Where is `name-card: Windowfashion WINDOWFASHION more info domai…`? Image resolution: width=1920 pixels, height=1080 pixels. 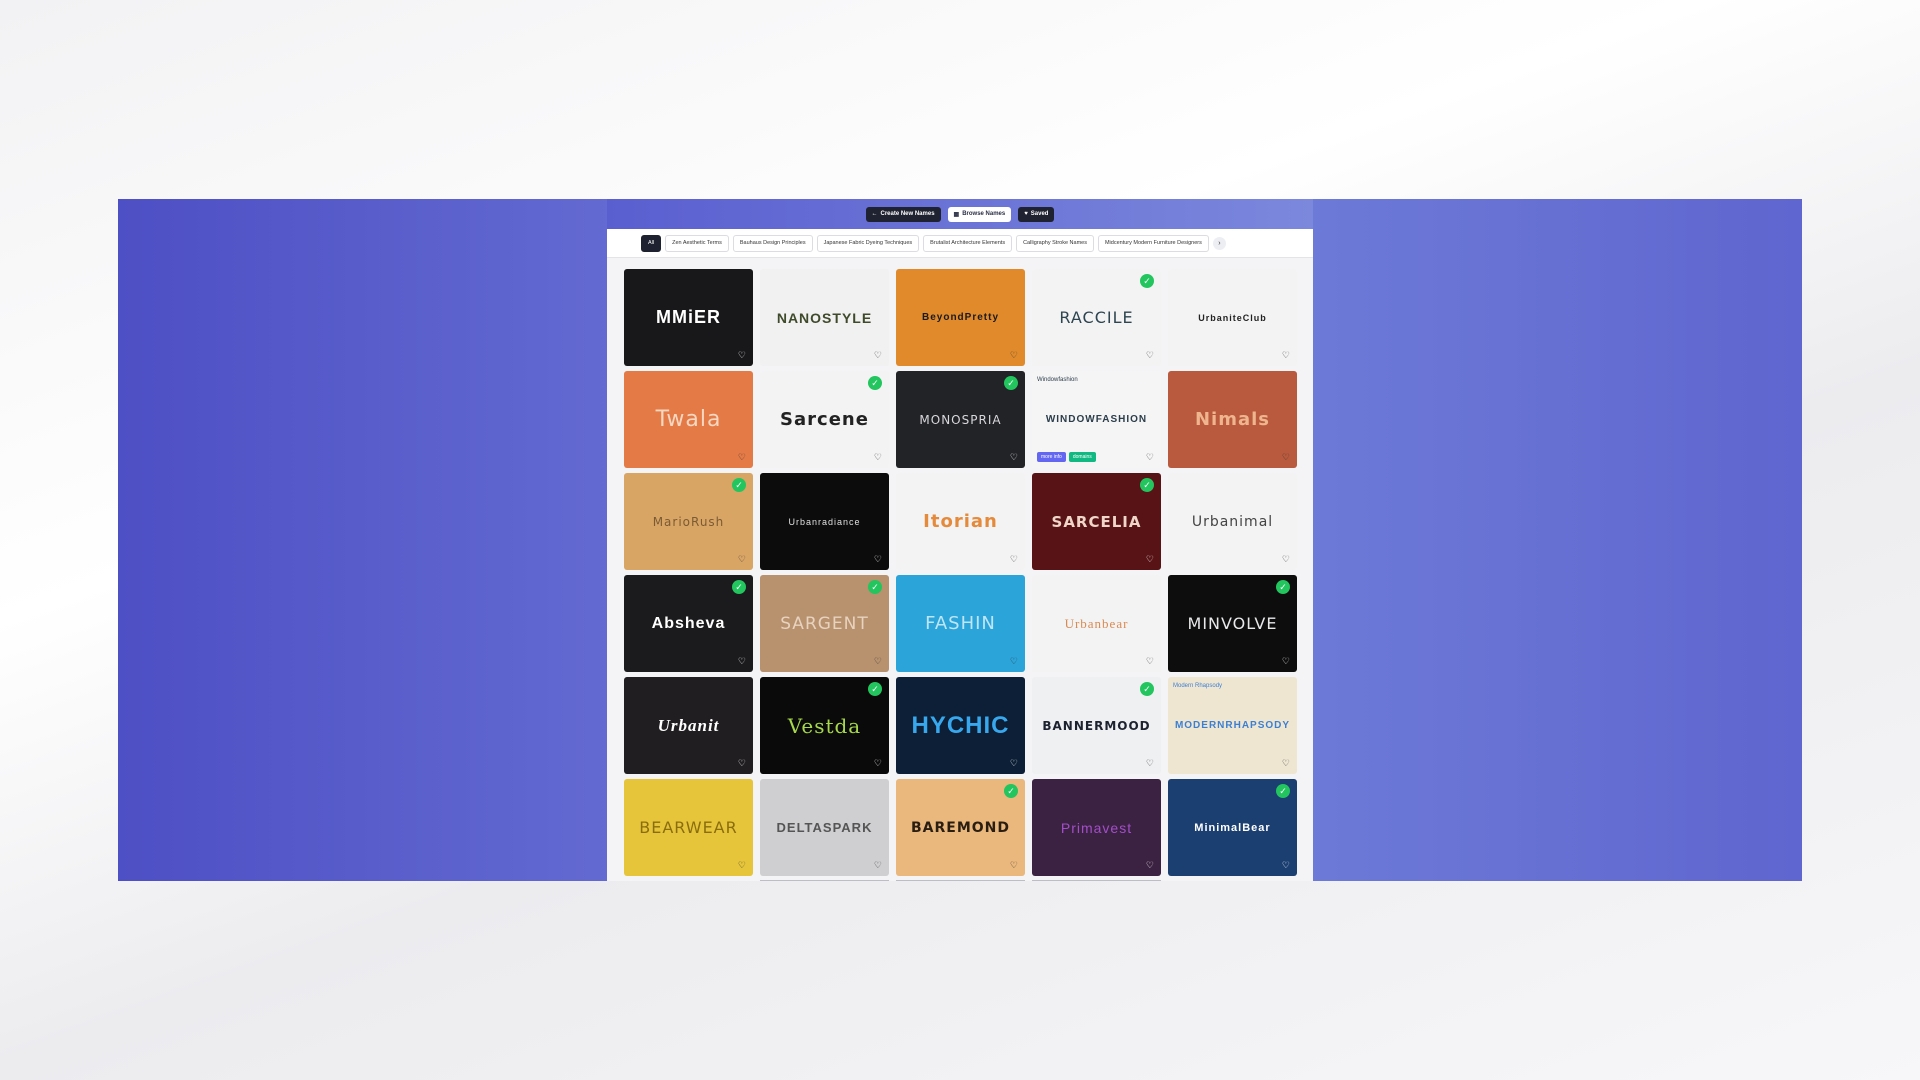 name-card: Windowfashion WINDOWFASHION more info domai… is located at coordinates (1096, 419).